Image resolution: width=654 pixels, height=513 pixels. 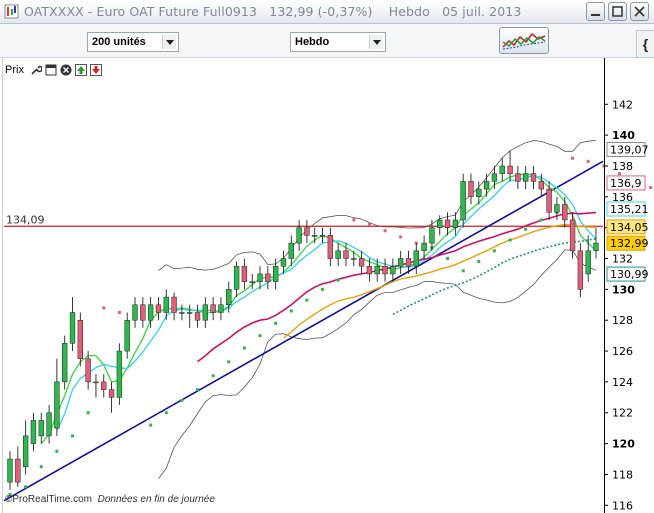 I want to click on up-arrow-icon, so click(x=80, y=70).